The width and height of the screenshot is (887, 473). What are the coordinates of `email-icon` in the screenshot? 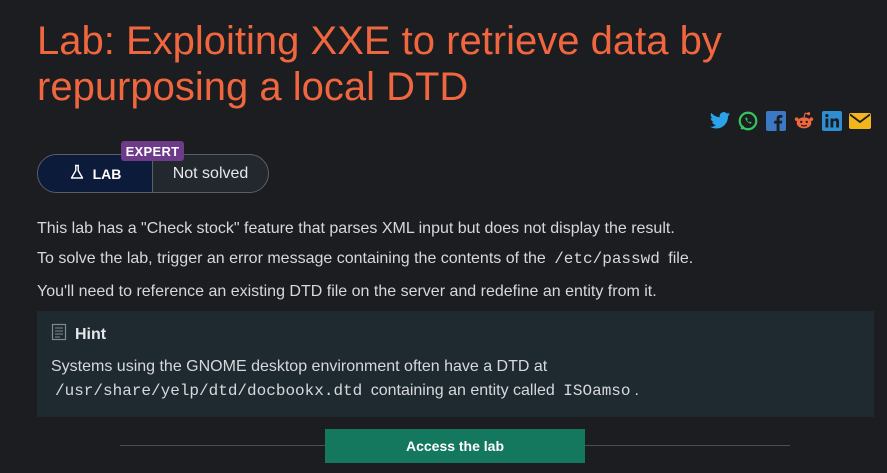 It's located at (860, 121).